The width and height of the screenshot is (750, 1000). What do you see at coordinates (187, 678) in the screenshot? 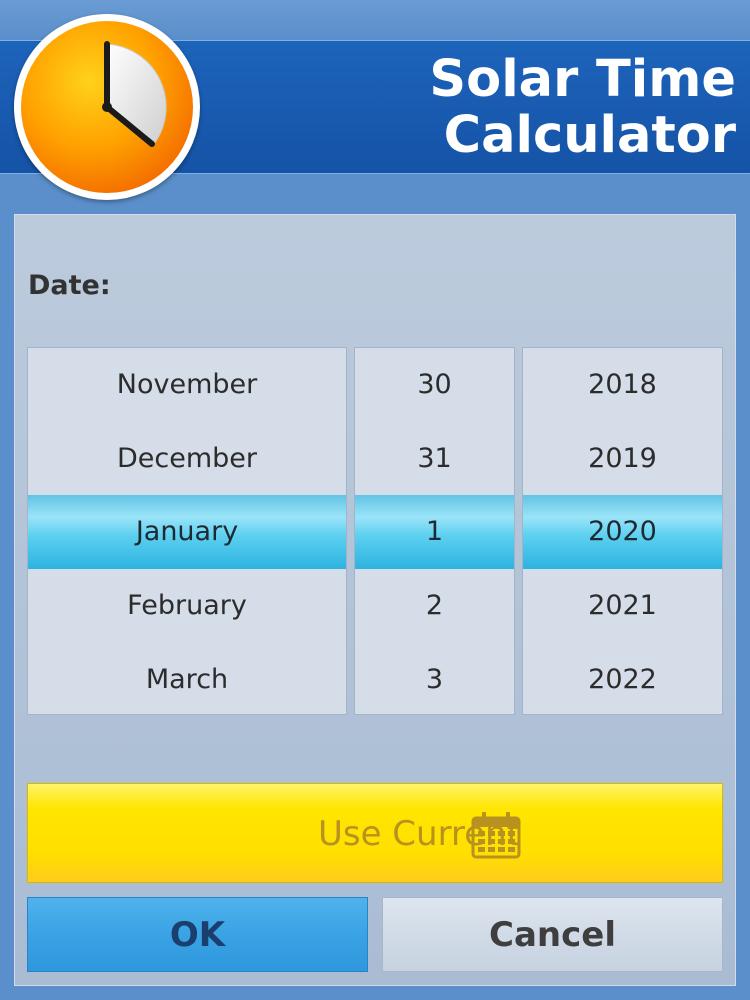
I see `month-option: March` at bounding box center [187, 678].